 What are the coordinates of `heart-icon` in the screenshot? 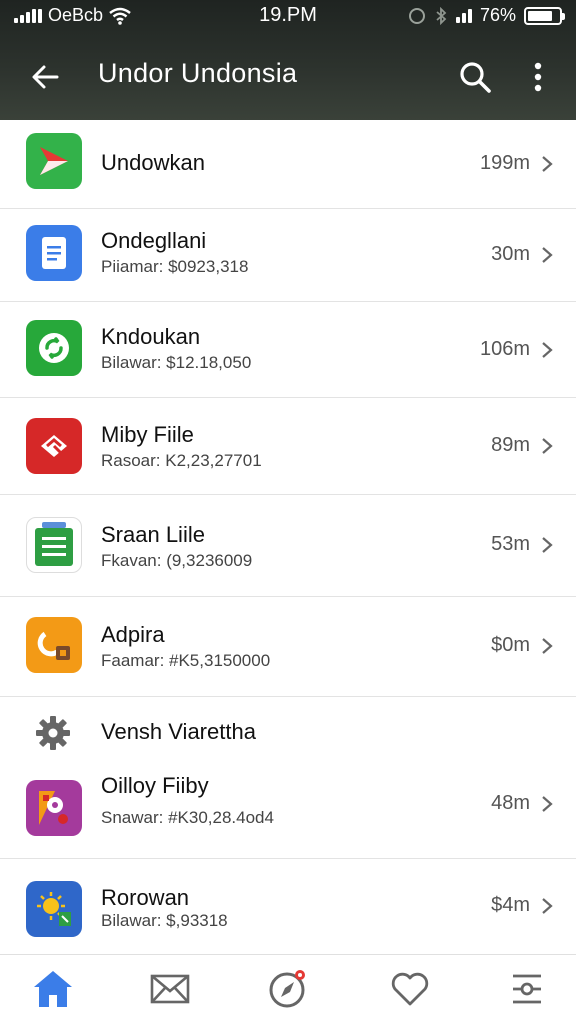 It's located at (410, 989).